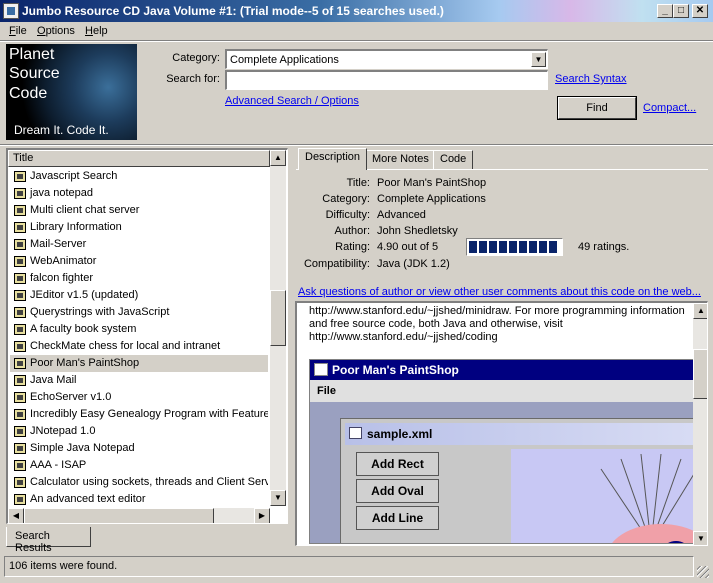 The height and width of the screenshot is (583, 713). I want to click on screenshot-title: Poor Man's PaintShop, so click(395, 370).